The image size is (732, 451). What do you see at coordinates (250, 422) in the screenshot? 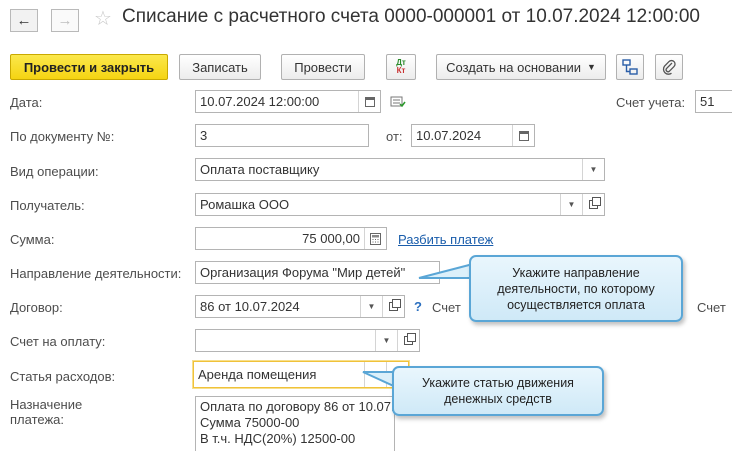
I see `purpose-line: Сумма 75000-00` at bounding box center [250, 422].